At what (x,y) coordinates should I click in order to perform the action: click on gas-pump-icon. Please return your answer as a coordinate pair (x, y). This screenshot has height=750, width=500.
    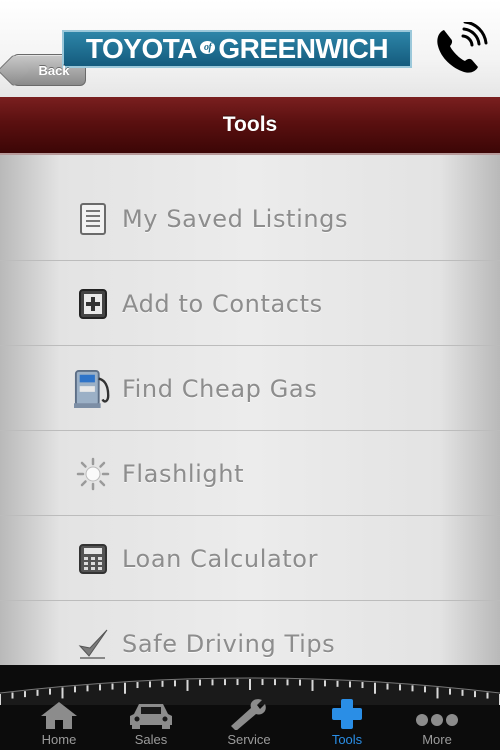
    Looking at the image, I should click on (93, 389).